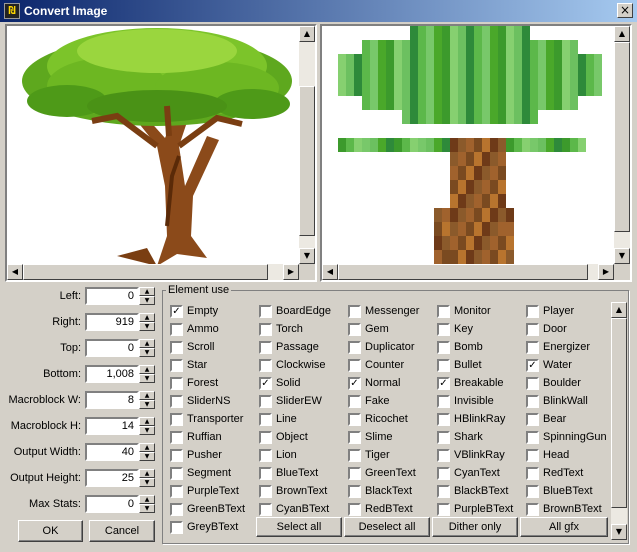 Image resolution: width=637 pixels, height=552 pixels. What do you see at coordinates (112, 452) in the screenshot?
I see `output-width-input: 40` at bounding box center [112, 452].